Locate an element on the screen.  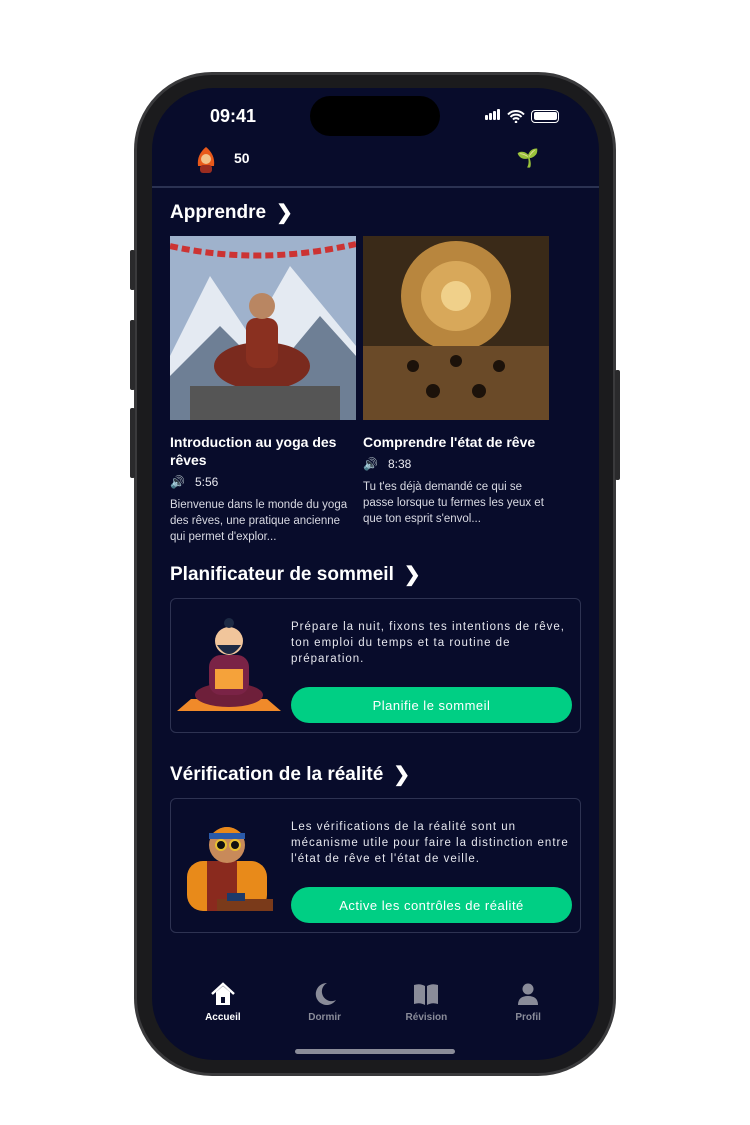
meditation-temple-image is located at coordinates (456, 328).